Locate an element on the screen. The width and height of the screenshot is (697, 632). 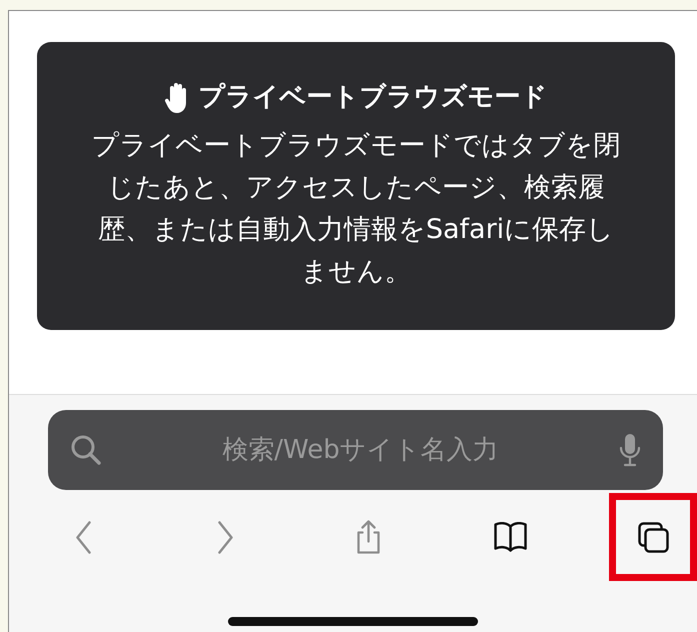
search-field: 検索/Webサイト名入力 is located at coordinates (355, 450).